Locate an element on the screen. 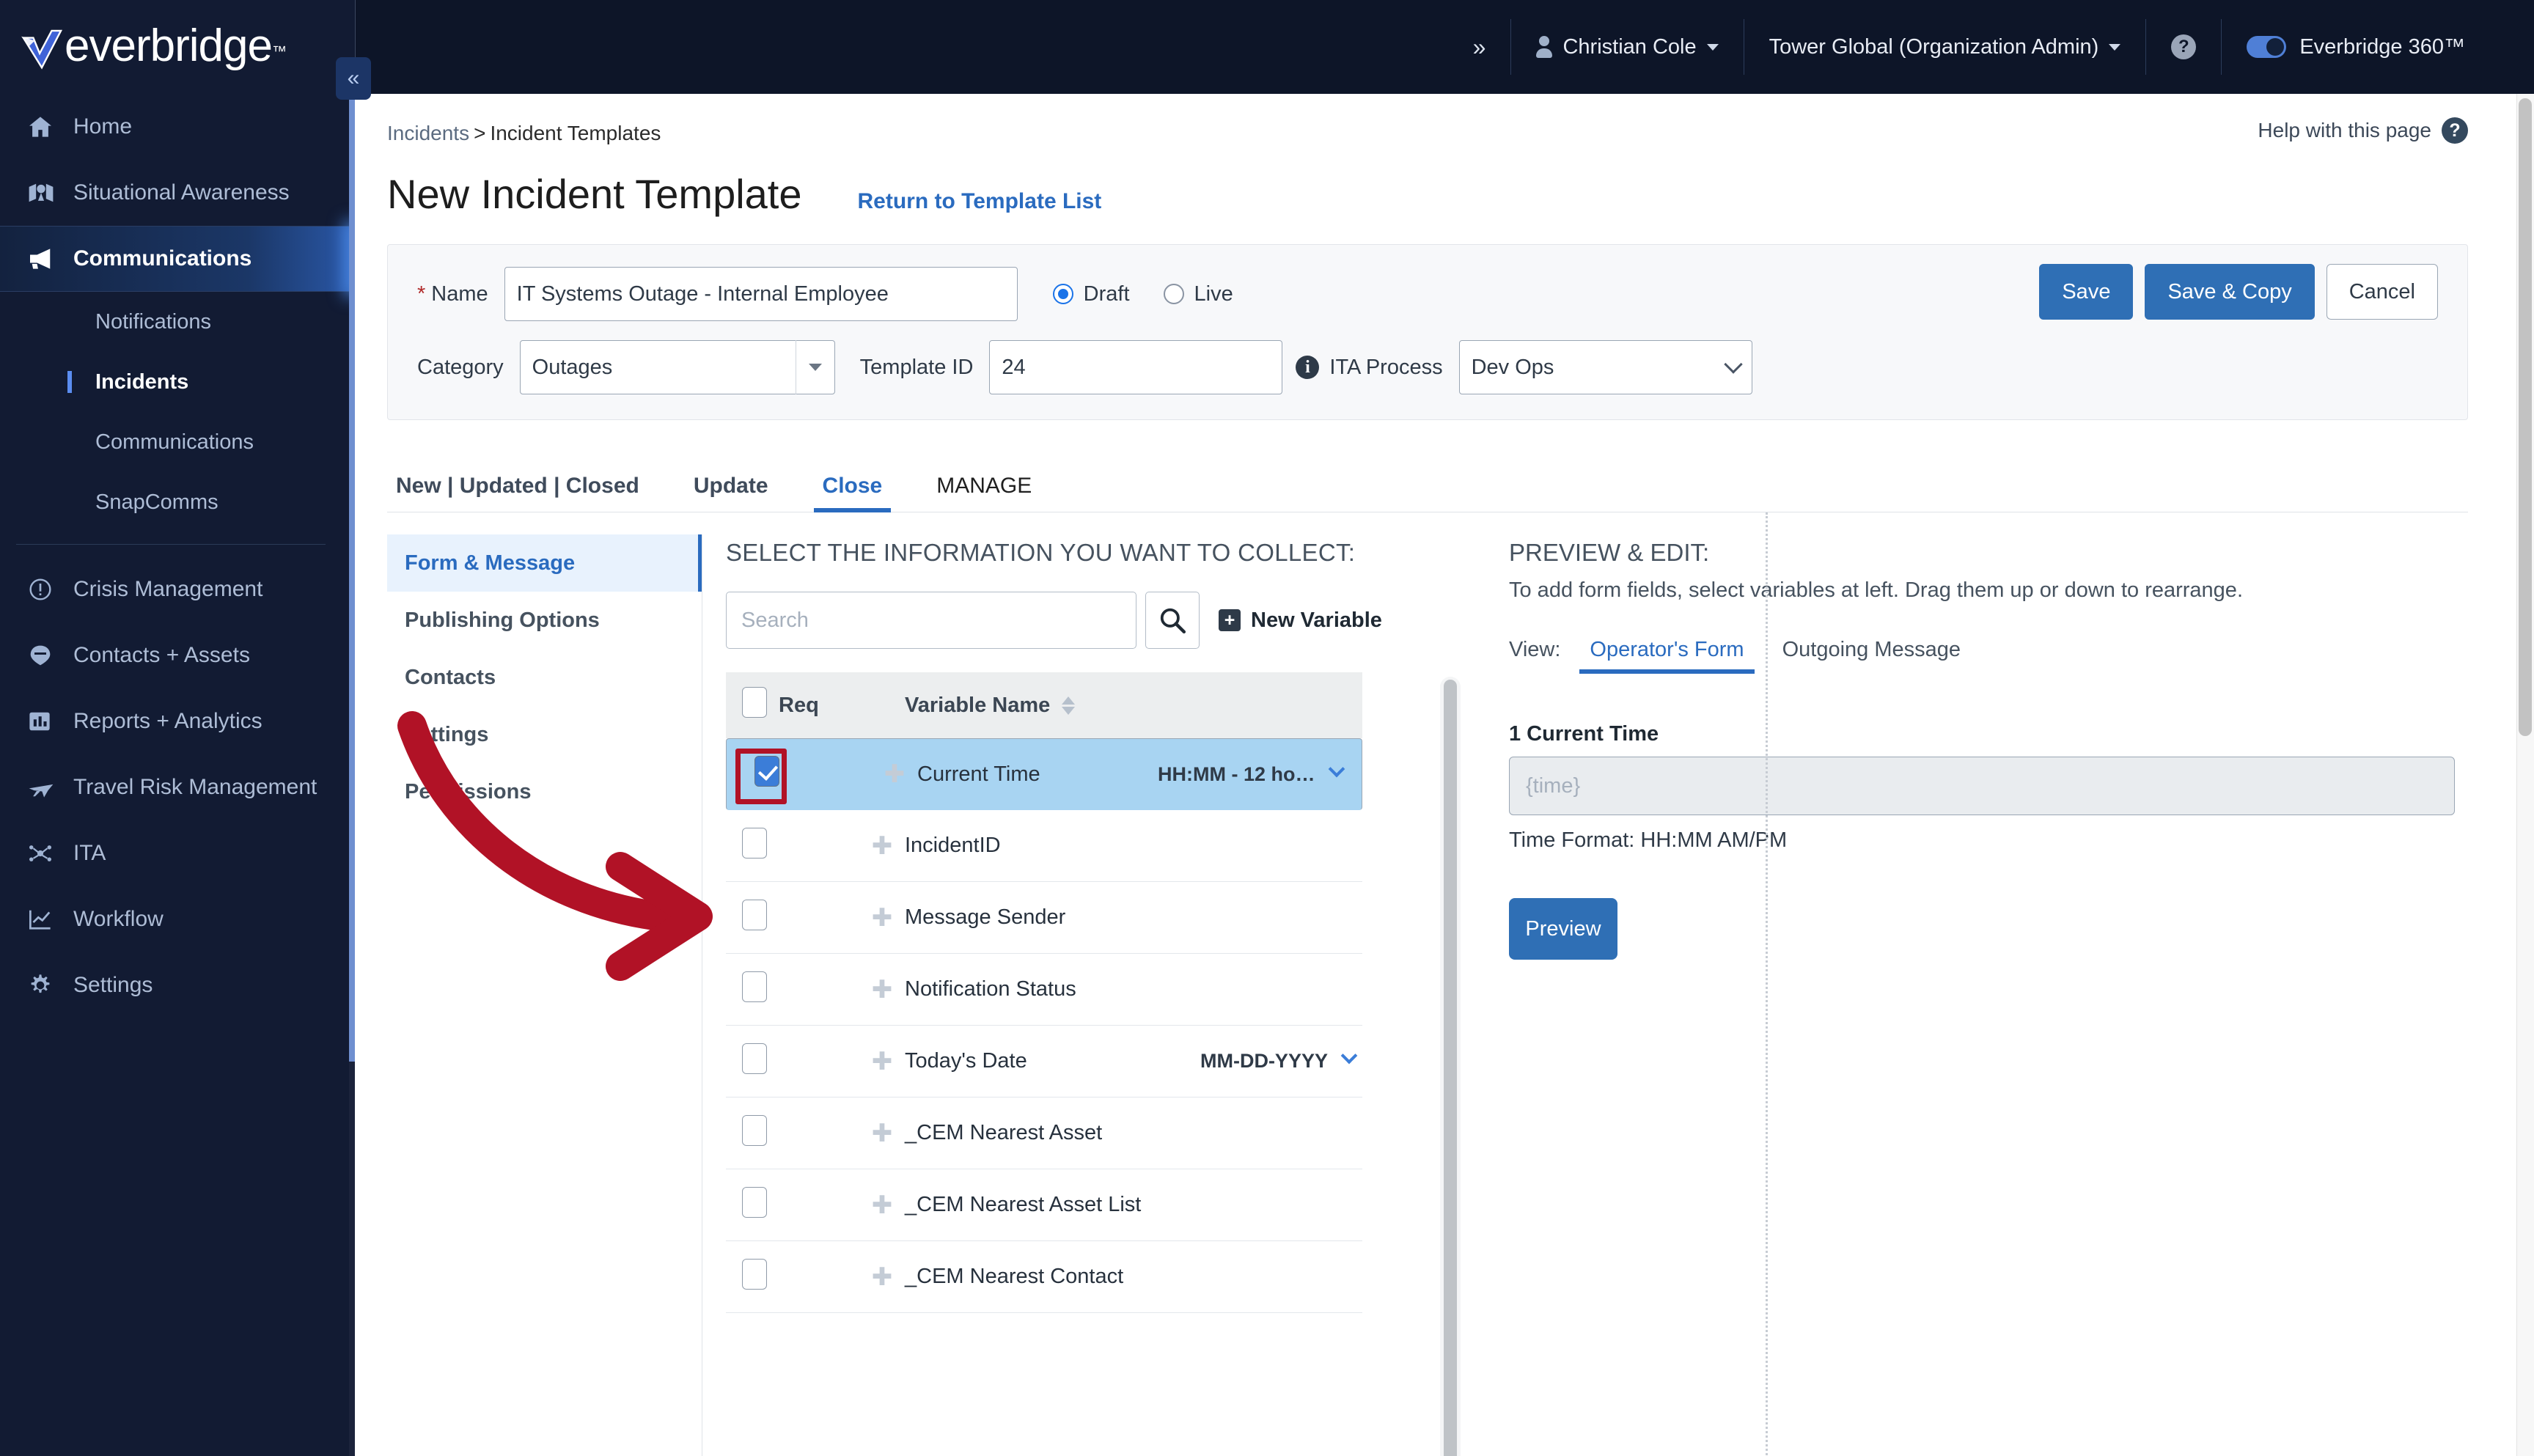 This screenshot has width=2534, height=1456. status-radio-group: Draft Live is located at coordinates (1159, 294).